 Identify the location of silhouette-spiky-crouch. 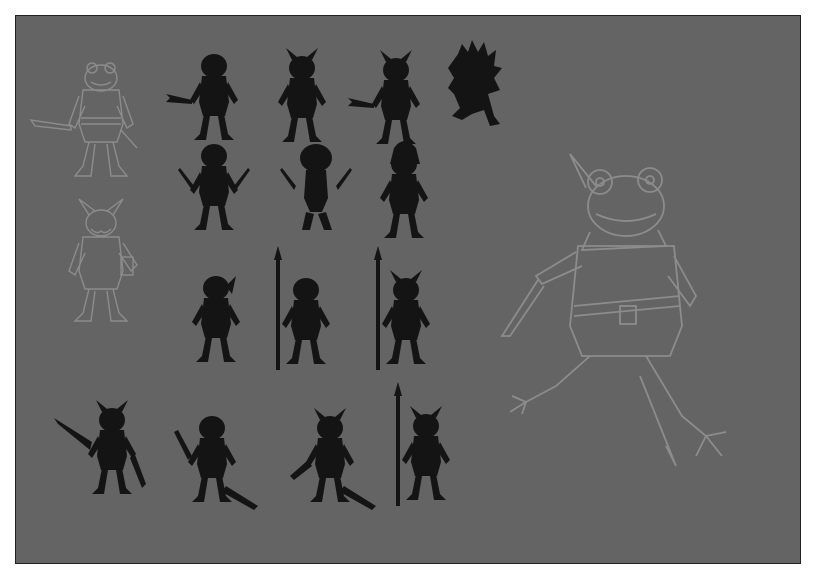
(475, 83).